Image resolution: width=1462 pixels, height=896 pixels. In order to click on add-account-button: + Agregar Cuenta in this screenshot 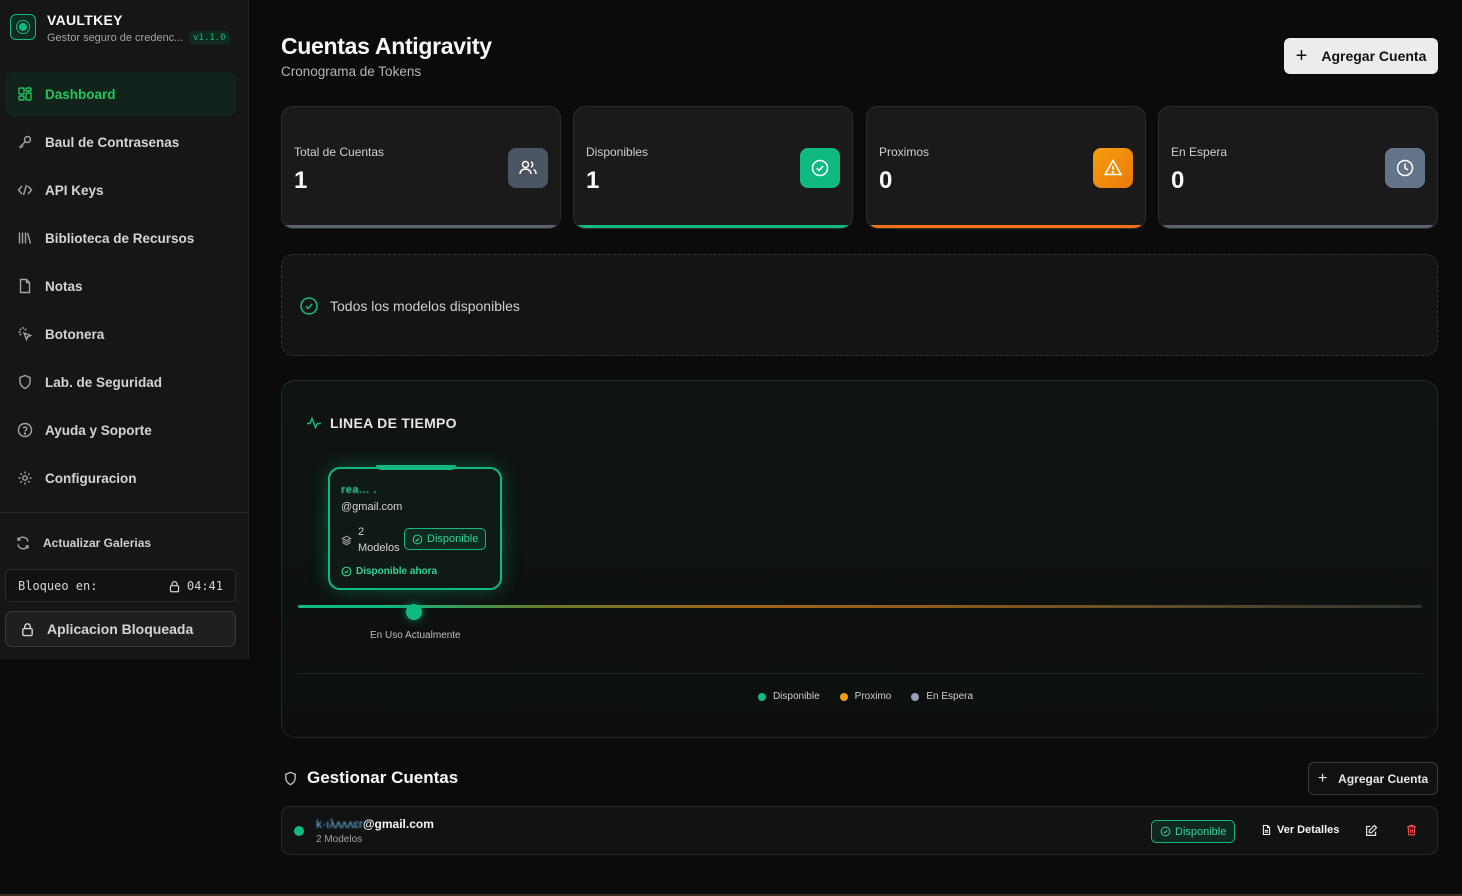, I will do `click(1361, 56)`.